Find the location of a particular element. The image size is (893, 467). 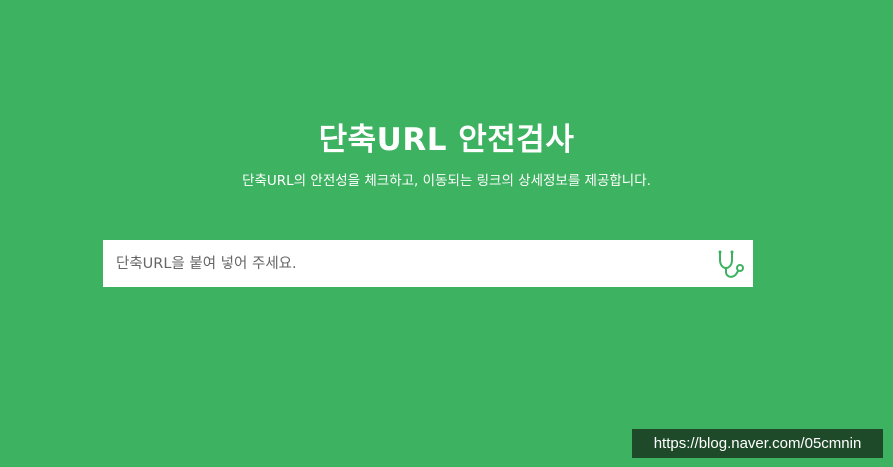

page-title: 단축URL 안전검사 is located at coordinates (446, 140).